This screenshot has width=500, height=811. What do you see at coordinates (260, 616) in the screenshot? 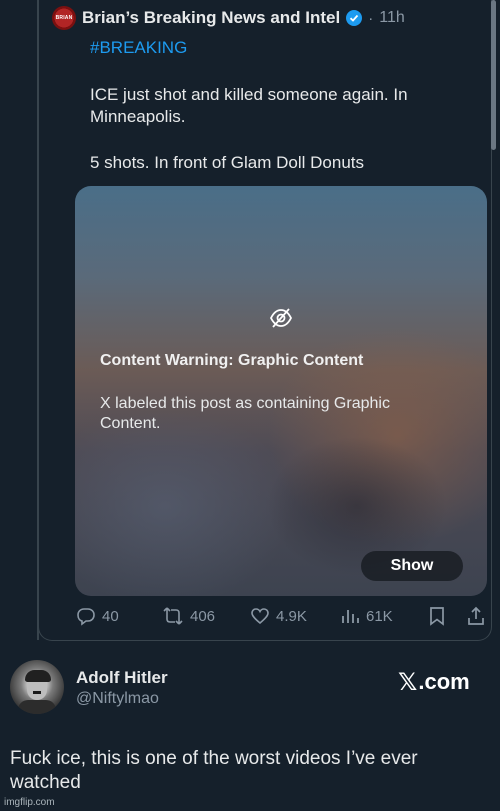
I see `heart-icon` at bounding box center [260, 616].